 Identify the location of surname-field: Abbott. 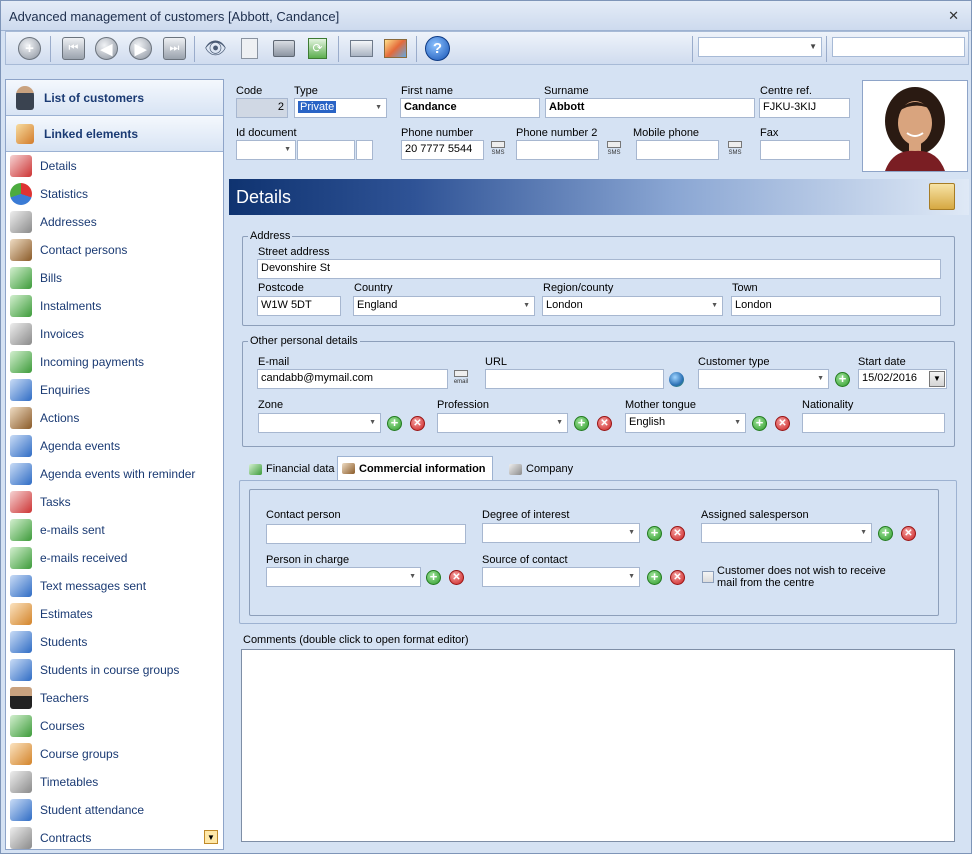
(650, 108).